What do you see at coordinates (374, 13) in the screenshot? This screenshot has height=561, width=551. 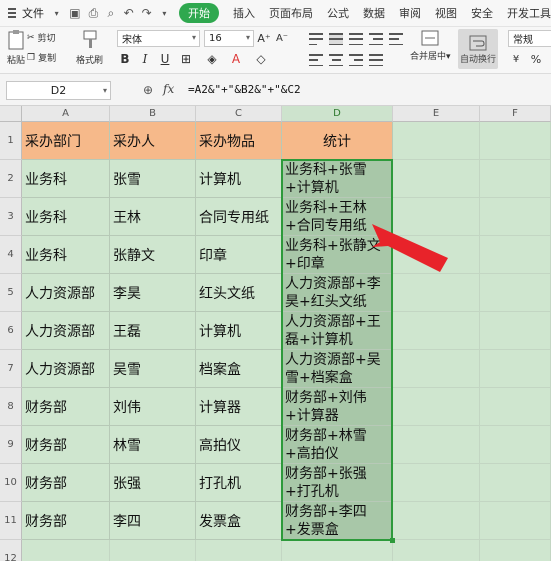 I see `tab-4: 数据` at bounding box center [374, 13].